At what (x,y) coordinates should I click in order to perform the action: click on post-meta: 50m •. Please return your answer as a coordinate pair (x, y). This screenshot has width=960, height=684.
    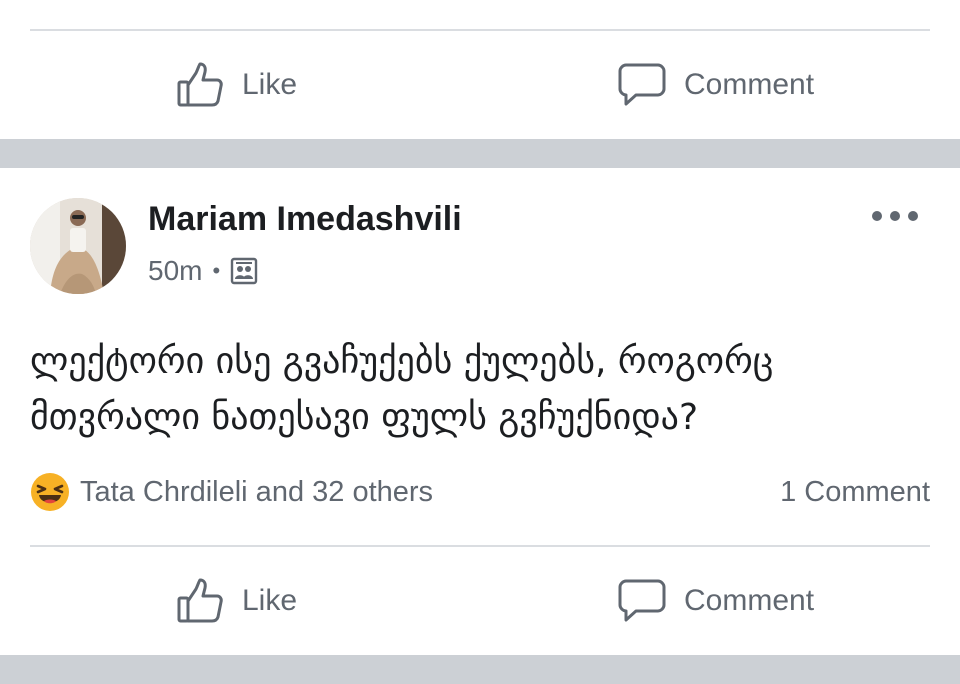
    Looking at the image, I should click on (203, 271).